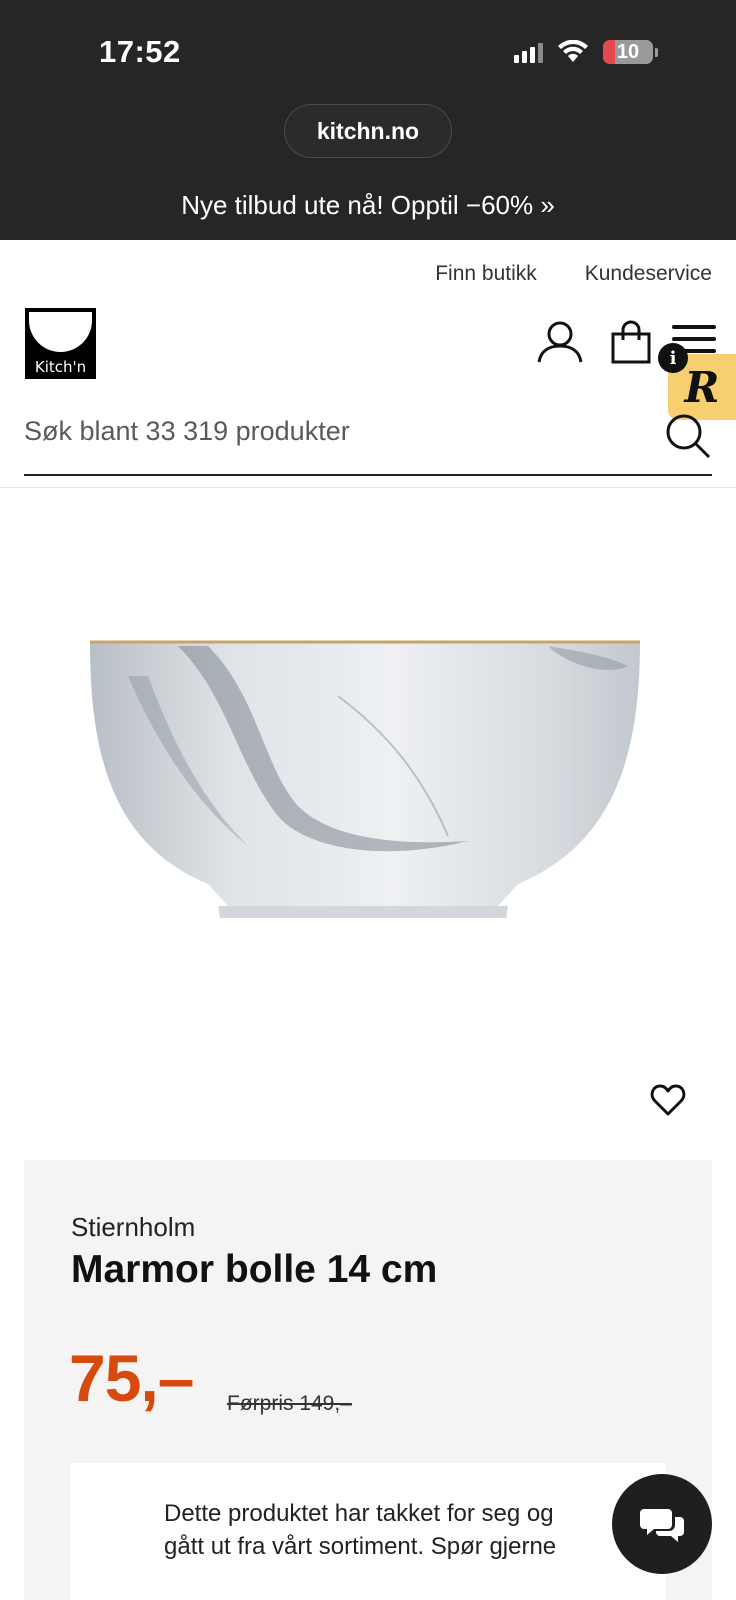 This screenshot has width=736, height=1600. What do you see at coordinates (133, 1227) in the screenshot?
I see `product-brand: Stiernholm` at bounding box center [133, 1227].